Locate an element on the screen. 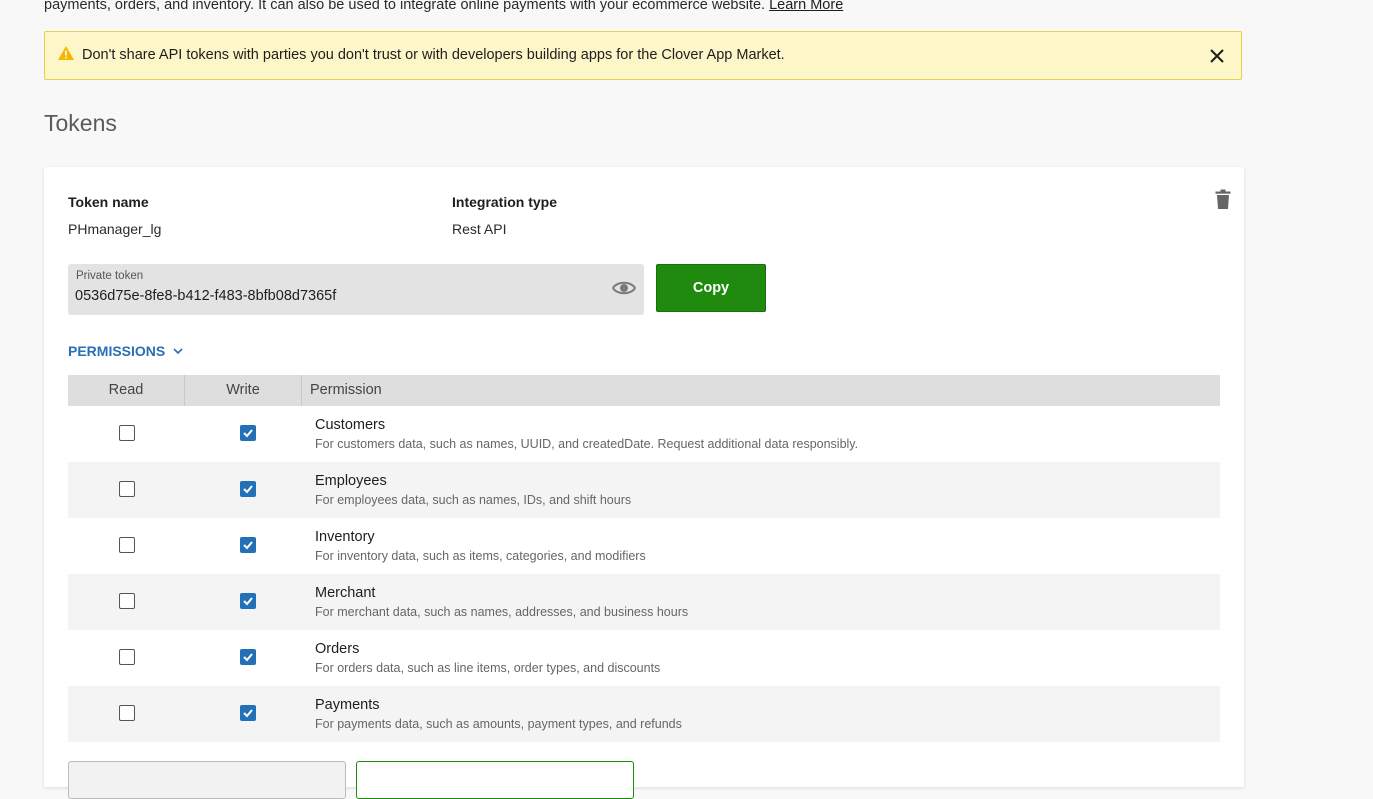  trash-icon is located at coordinates (1223, 199).